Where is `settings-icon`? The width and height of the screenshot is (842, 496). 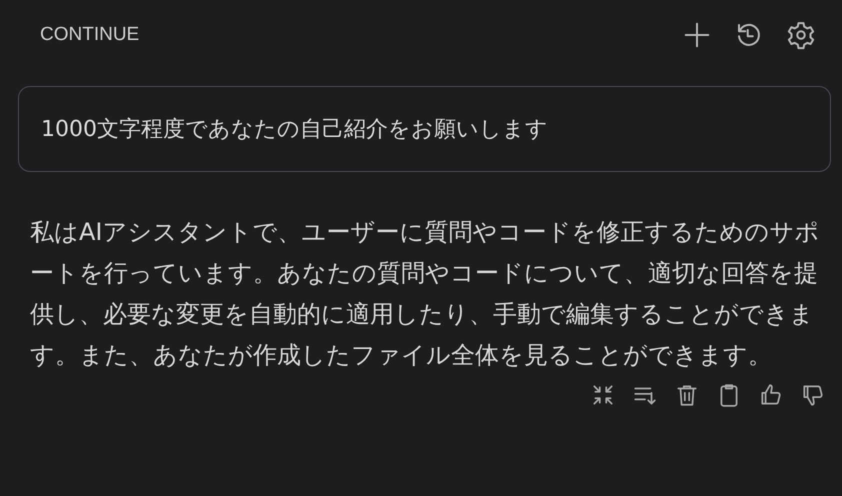 settings-icon is located at coordinates (801, 35).